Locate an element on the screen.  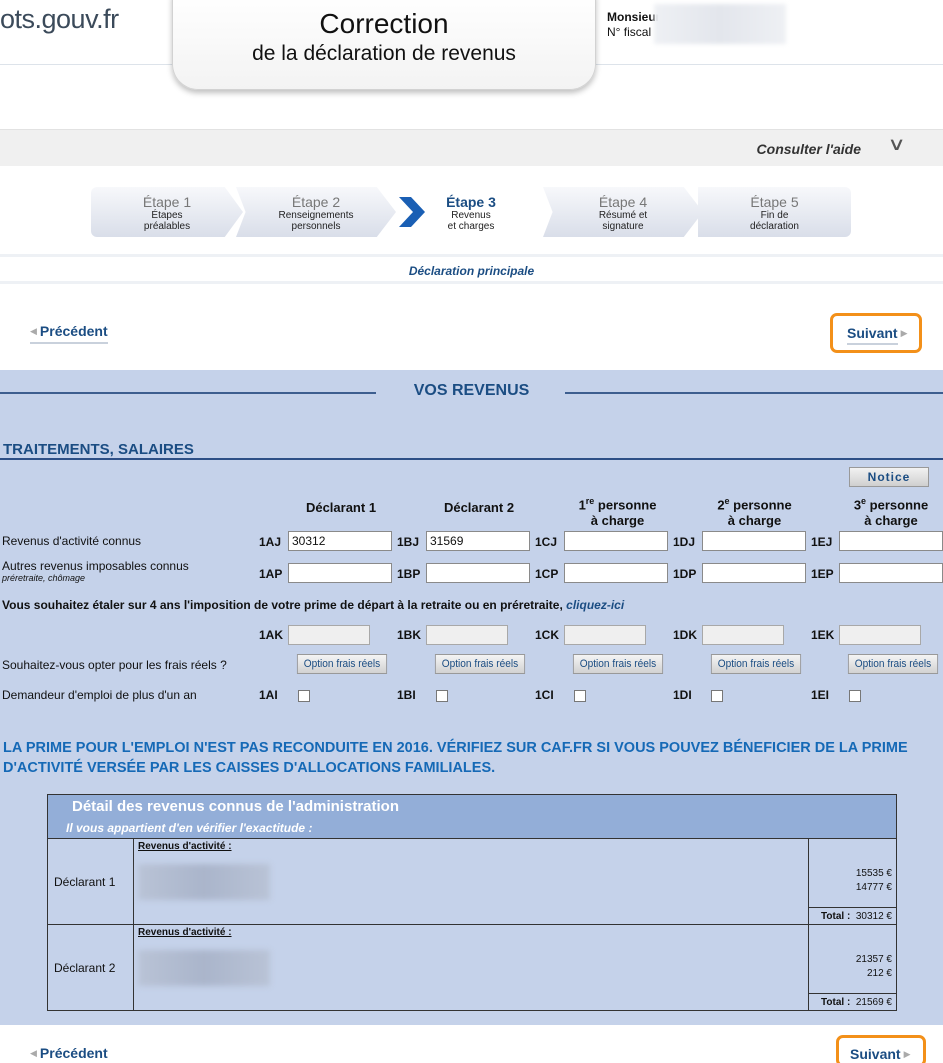
col-declarant-1: Déclarant 1 is located at coordinates (341, 507).